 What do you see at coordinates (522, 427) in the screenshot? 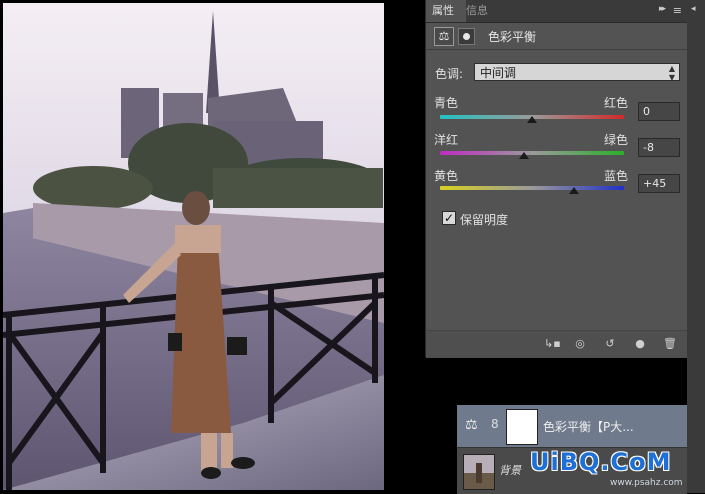
I see `layer-mask-thumbnail` at bounding box center [522, 427].